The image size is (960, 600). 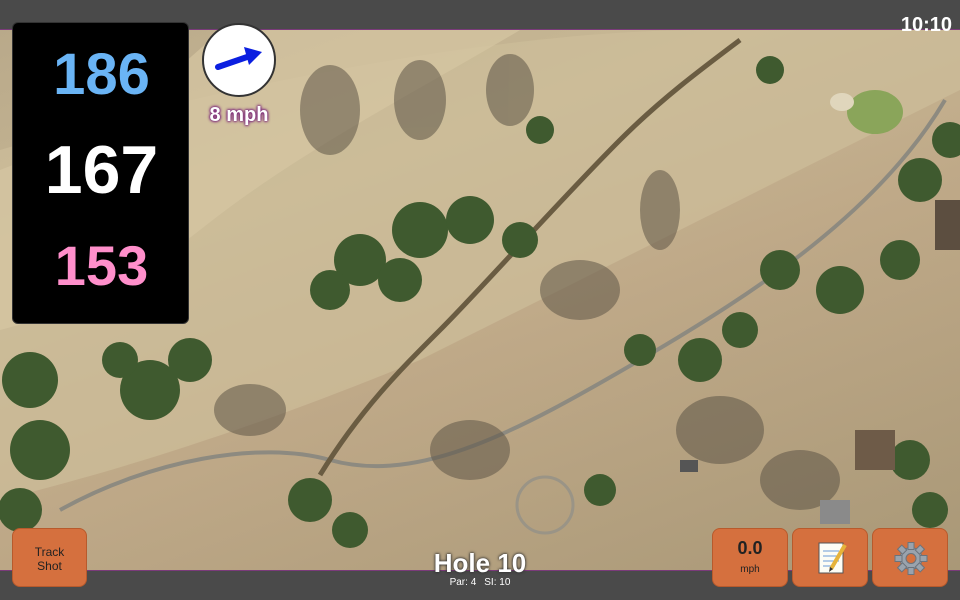 I want to click on clock-time: 10:10, so click(x=926, y=25).